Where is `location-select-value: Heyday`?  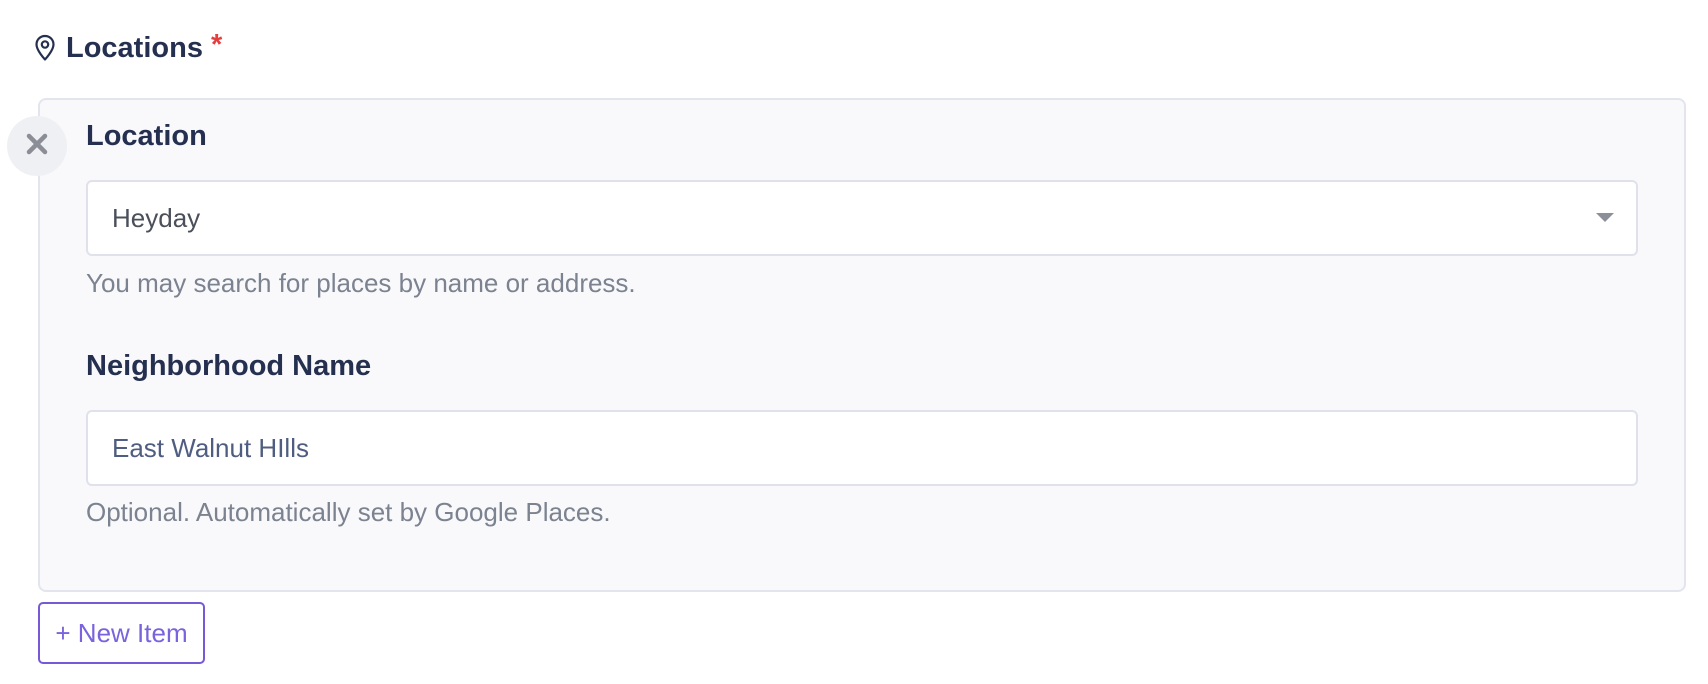
location-select-value: Heyday is located at coordinates (156, 217).